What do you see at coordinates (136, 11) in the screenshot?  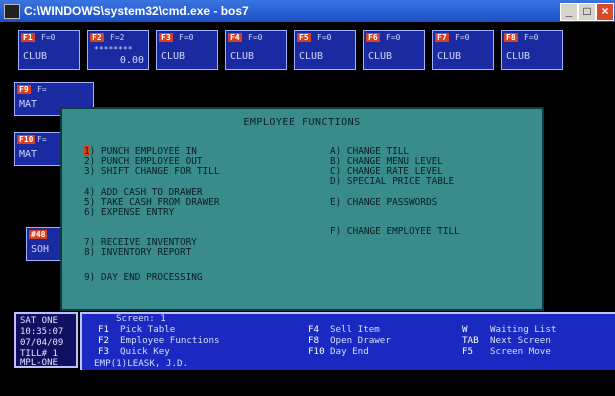 I see `window-title: C:\WINDOWS\system32\cmd.exe - bos7` at bounding box center [136, 11].